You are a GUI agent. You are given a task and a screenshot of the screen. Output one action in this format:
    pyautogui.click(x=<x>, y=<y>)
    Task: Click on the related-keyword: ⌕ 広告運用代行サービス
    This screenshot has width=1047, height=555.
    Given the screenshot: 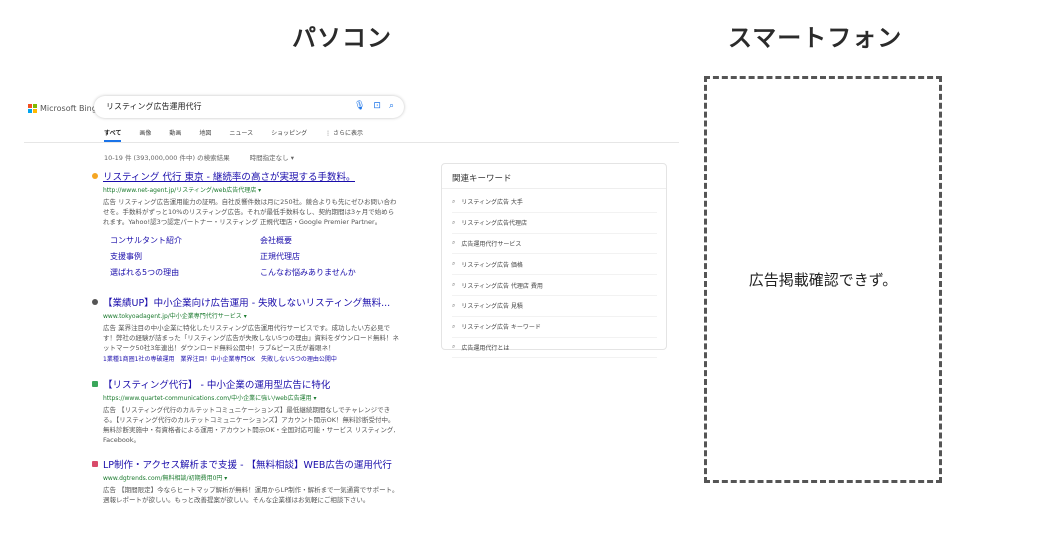 What is the action you would take?
    pyautogui.click(x=554, y=244)
    